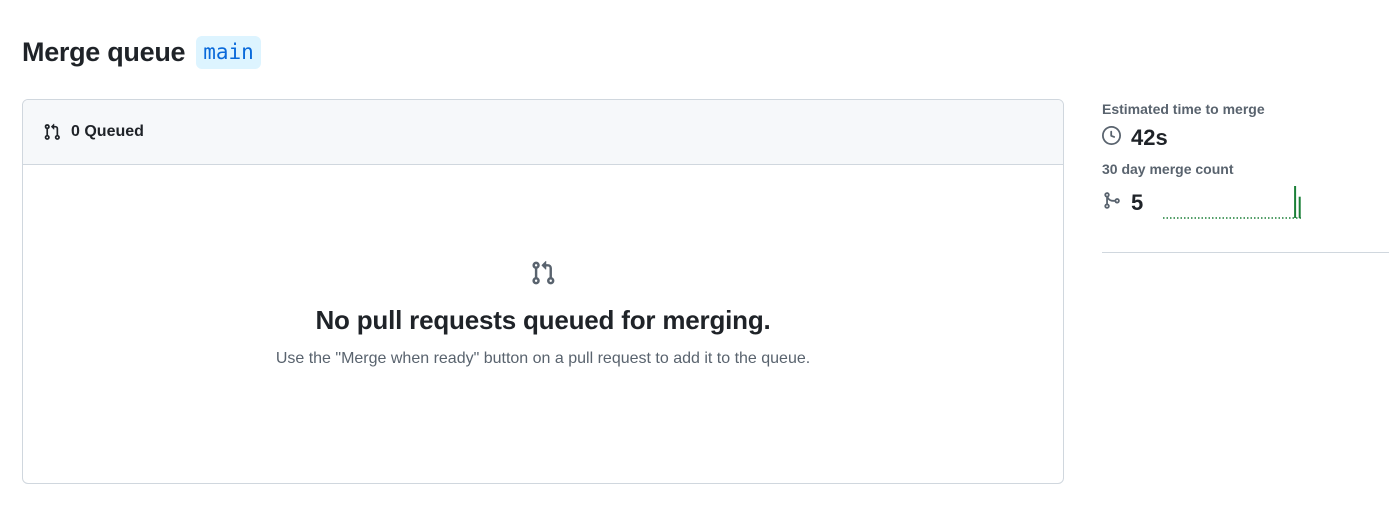  I want to click on branch-badge: main, so click(228, 52).